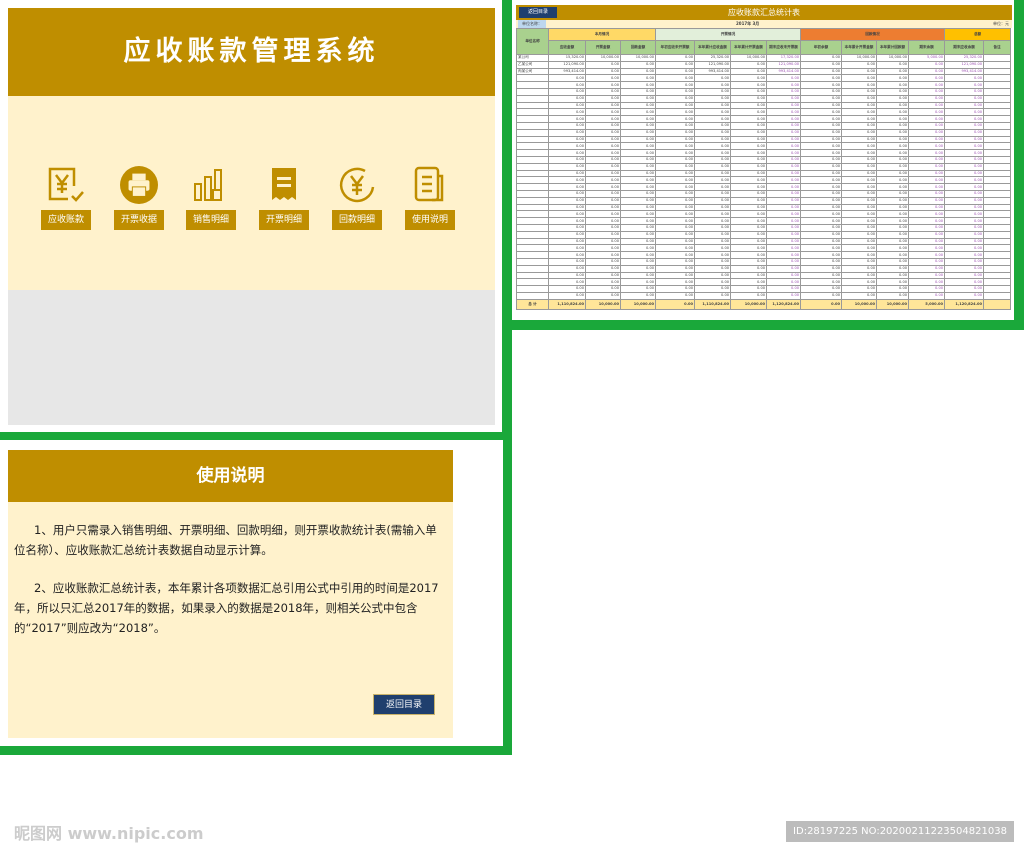  Describe the element at coordinates (430, 198) in the screenshot. I see `menu-tile-6: 使用说明` at that location.